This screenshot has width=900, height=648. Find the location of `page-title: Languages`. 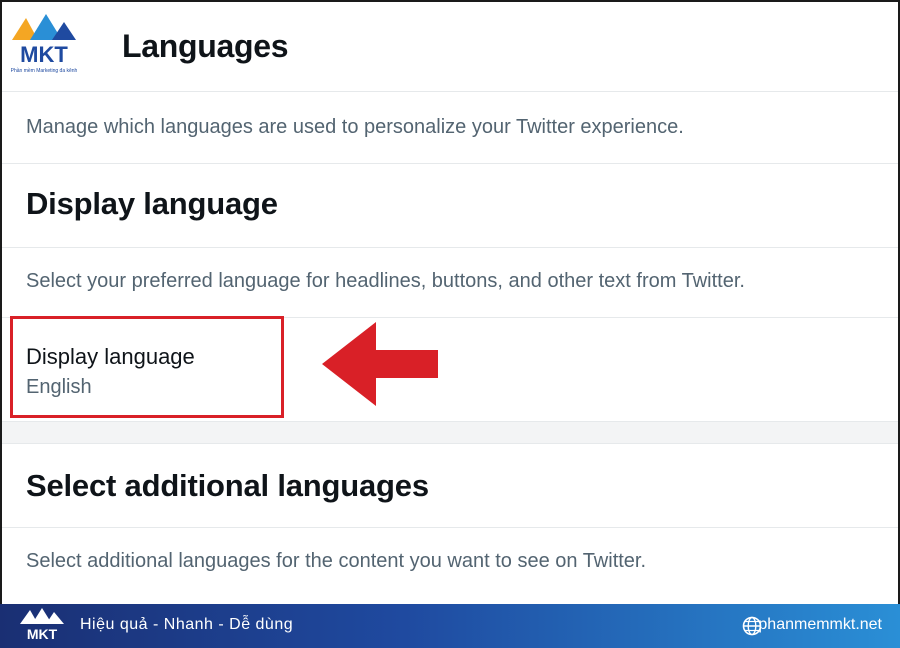

page-title: Languages is located at coordinates (205, 46).